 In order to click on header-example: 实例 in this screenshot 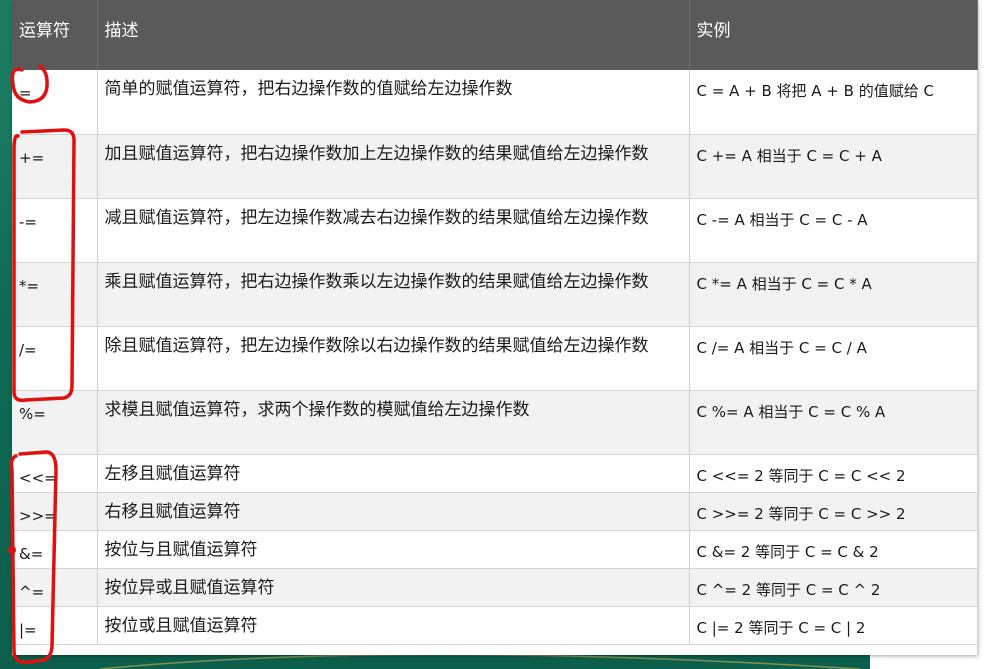, I will do `click(833, 35)`.